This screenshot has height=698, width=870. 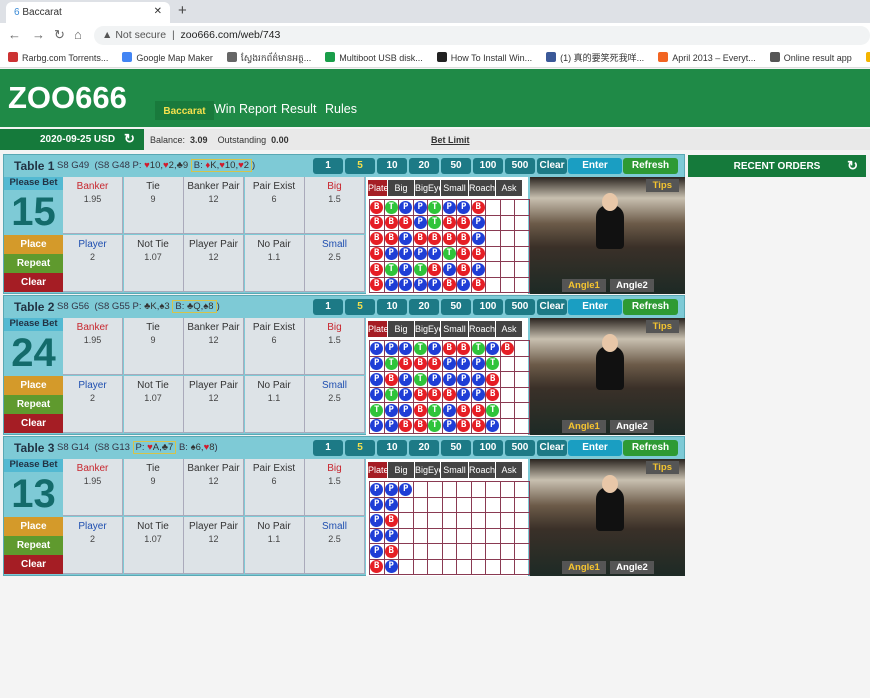 What do you see at coordinates (78, 34) in the screenshot?
I see `home-icon: ⌂` at bounding box center [78, 34].